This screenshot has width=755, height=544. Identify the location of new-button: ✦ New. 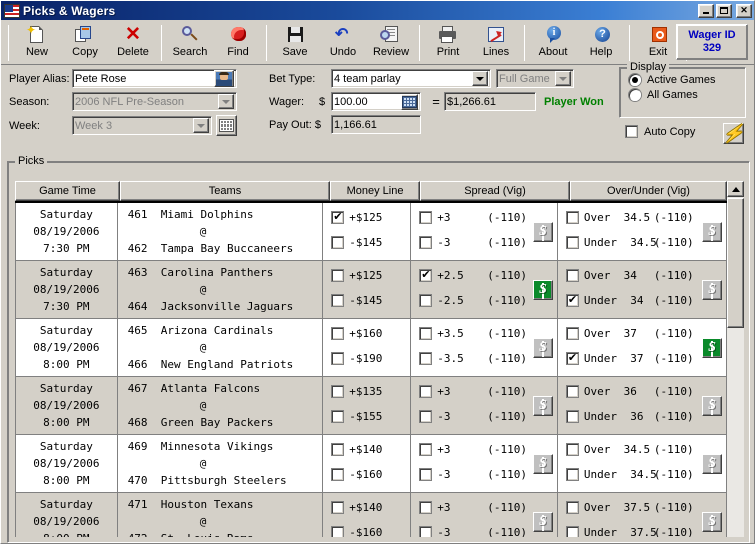
(37, 42).